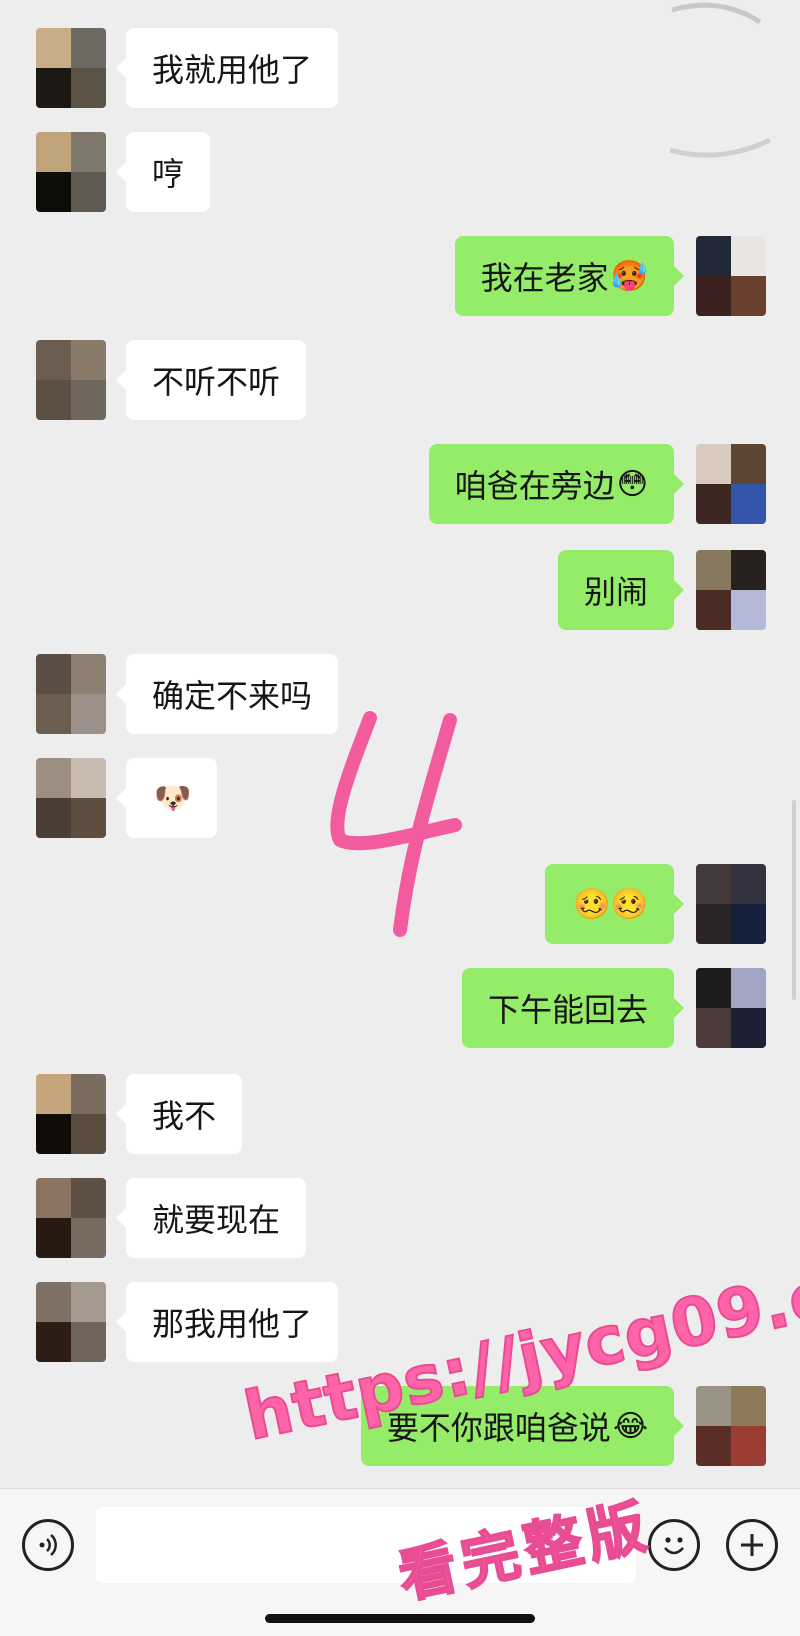  What do you see at coordinates (544, 278) in the screenshot?
I see `message-text: 我在老家` at bounding box center [544, 278].